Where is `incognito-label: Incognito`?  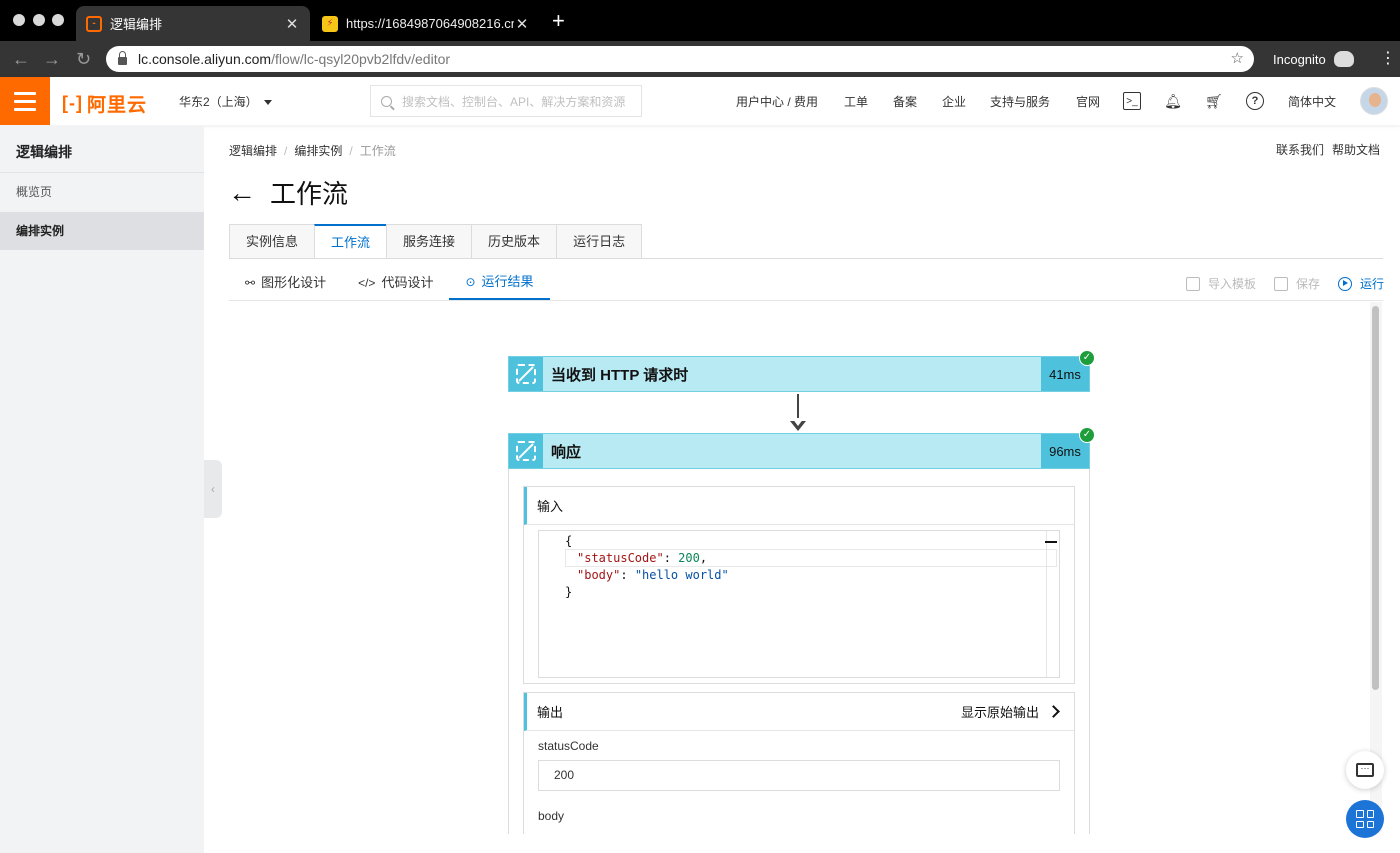
incognito-label: Incognito is located at coordinates (1299, 59).